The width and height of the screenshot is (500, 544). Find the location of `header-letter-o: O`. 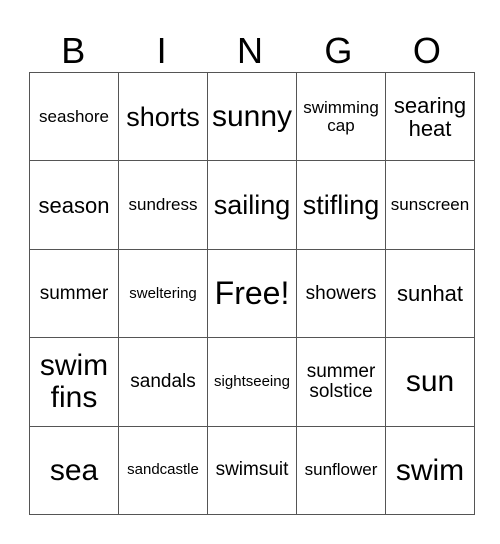

header-letter-o: O is located at coordinates (426, 50).